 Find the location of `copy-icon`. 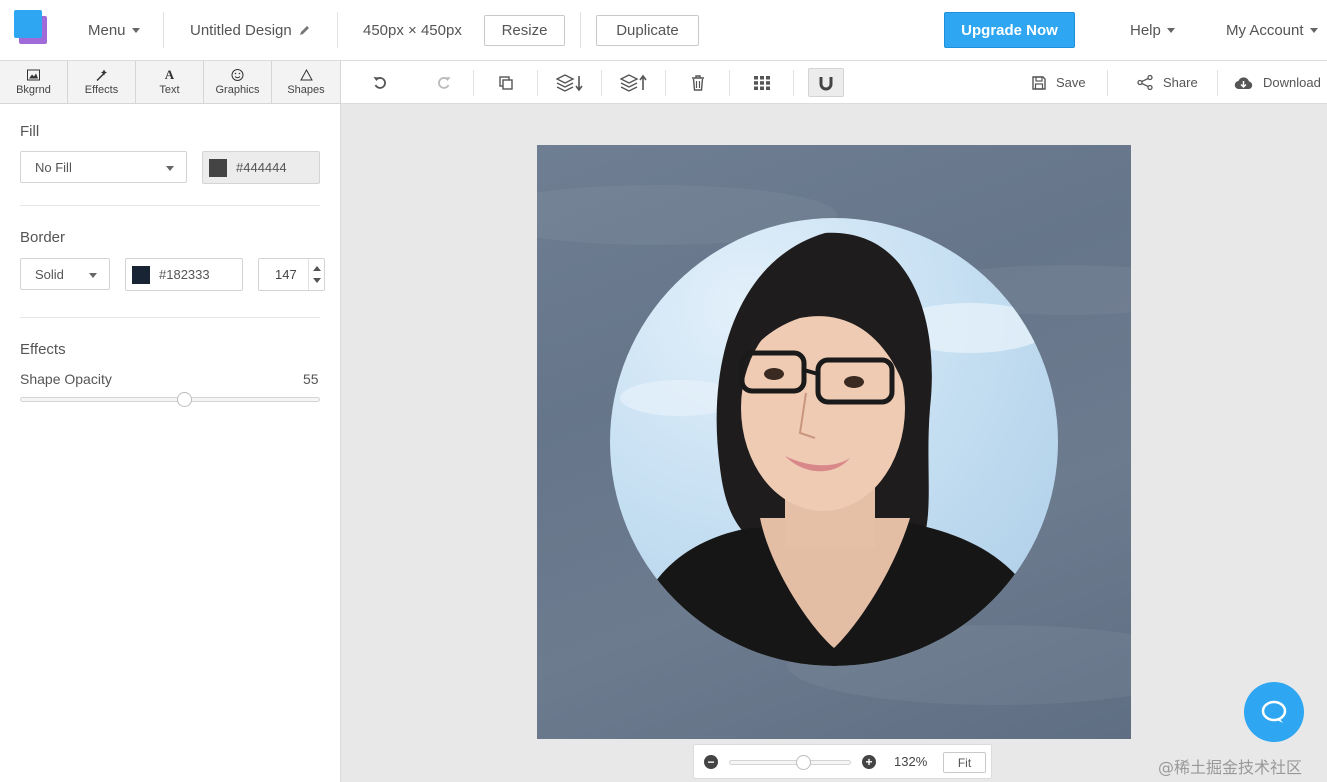

copy-icon is located at coordinates (506, 82).